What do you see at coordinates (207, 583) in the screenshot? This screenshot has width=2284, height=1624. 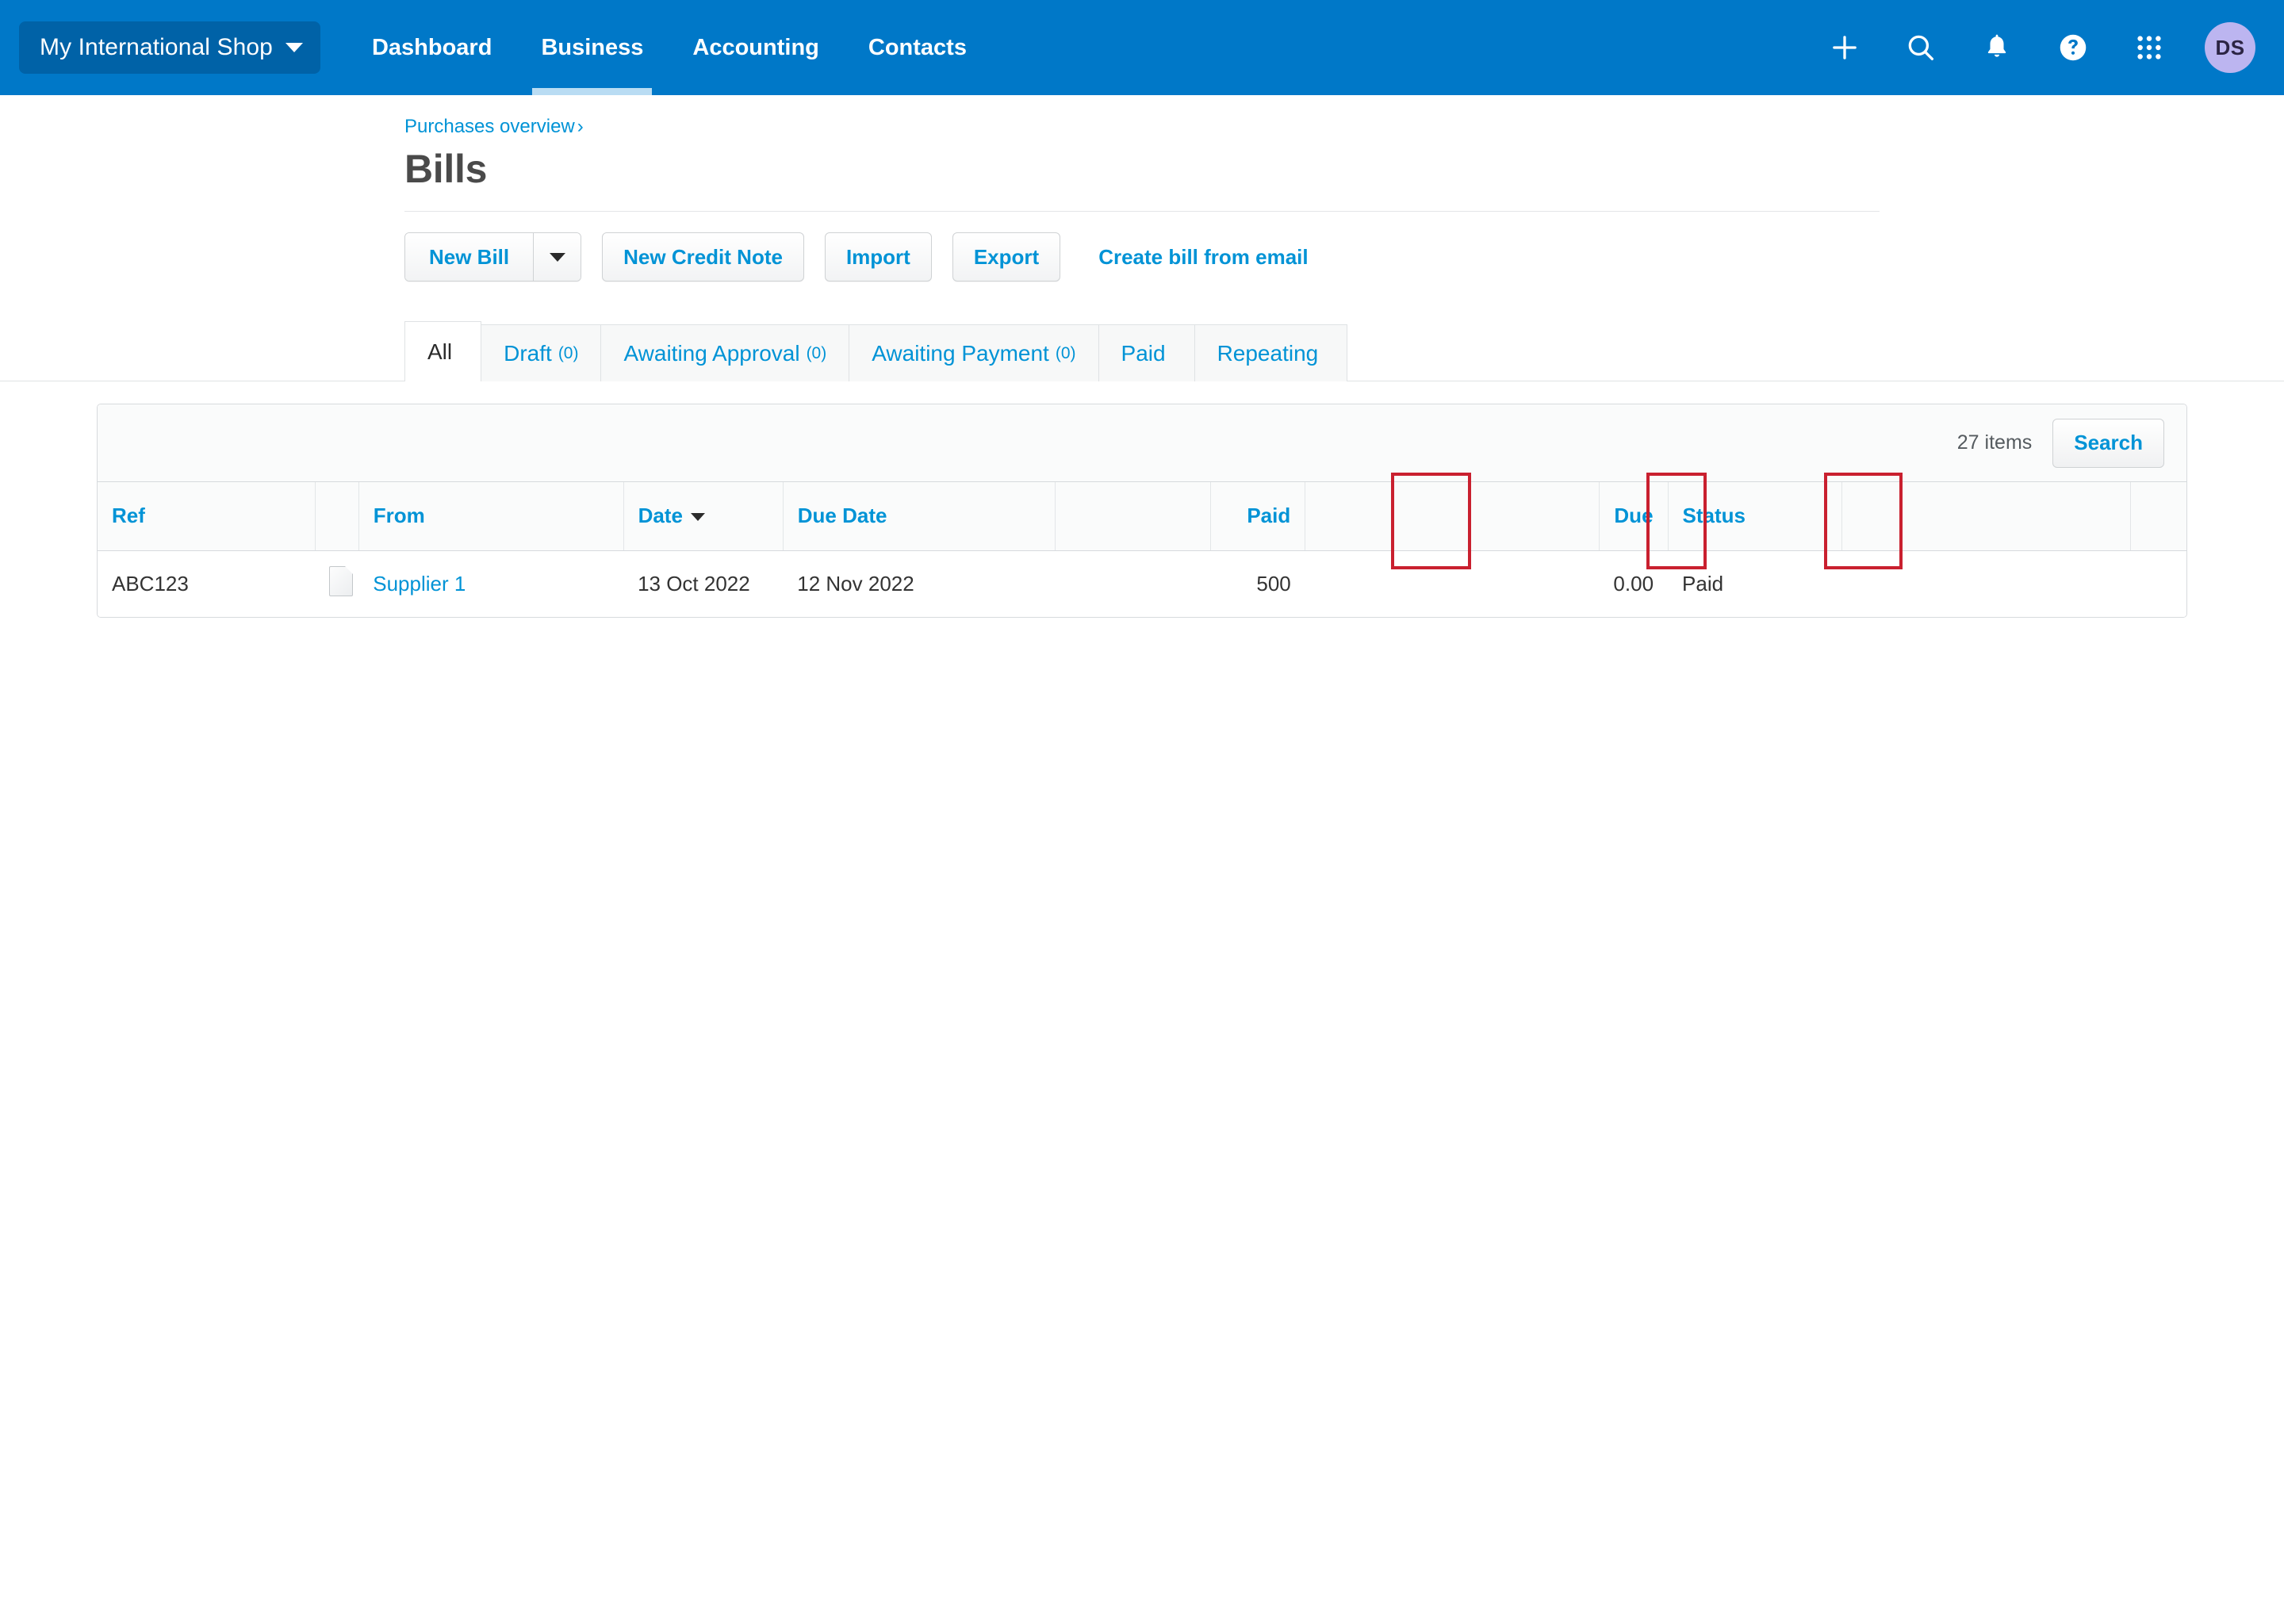 I see `cell-ref: ABC123` at bounding box center [207, 583].